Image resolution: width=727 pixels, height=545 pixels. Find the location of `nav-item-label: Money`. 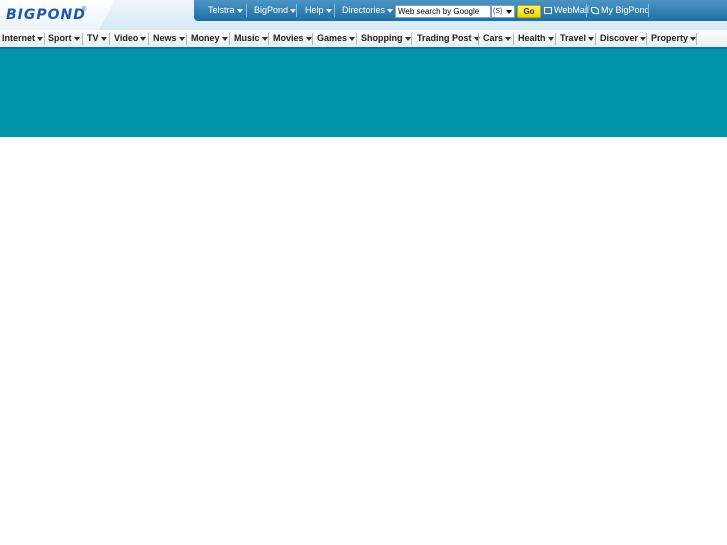

nav-item-label: Money is located at coordinates (205, 38).